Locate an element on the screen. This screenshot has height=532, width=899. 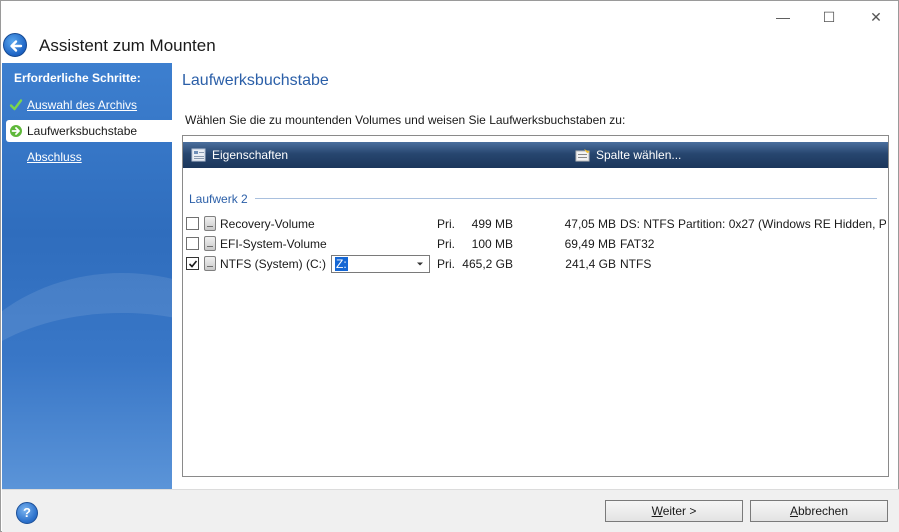
next-label: eiter > is located at coordinates (679, 511).